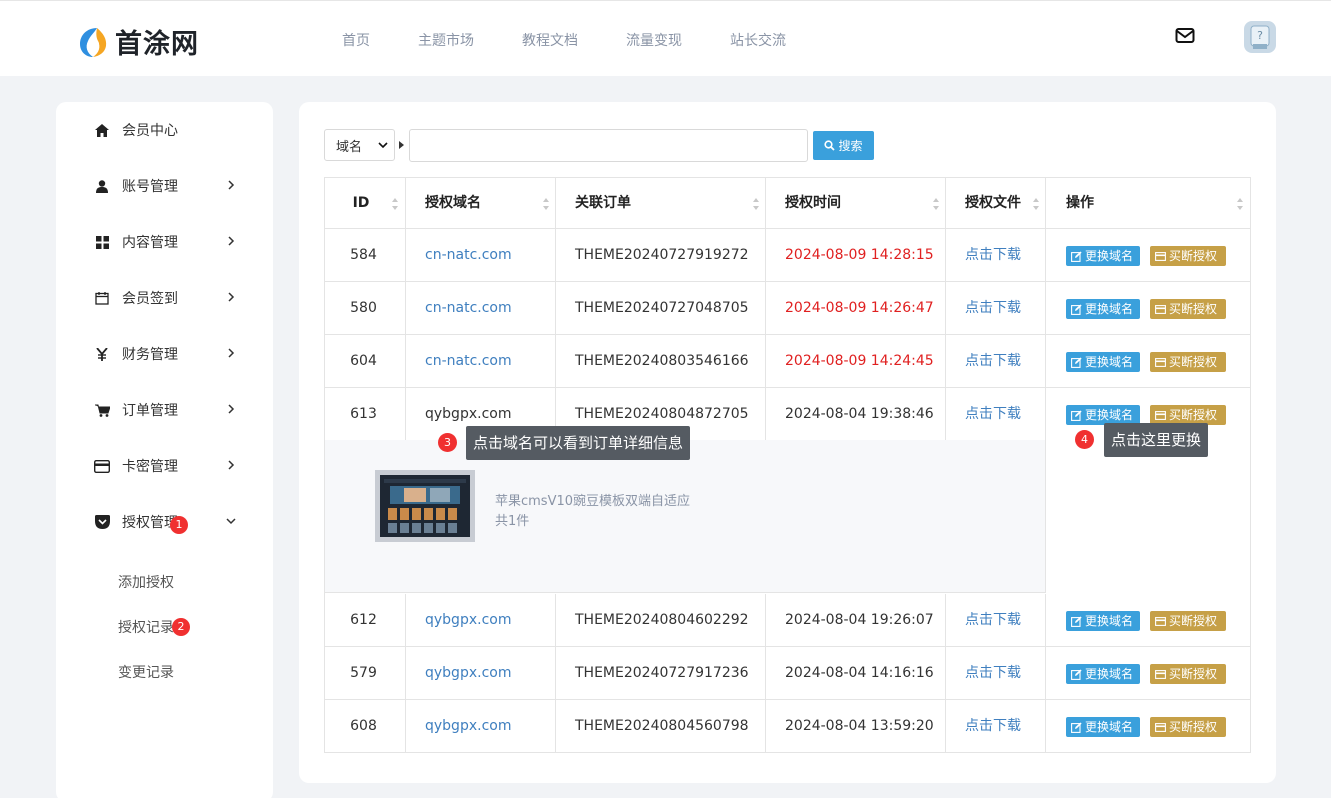  I want to click on main-nav: 首页 主题市场 教程文档 流量变现 站长交流, so click(588, 40).